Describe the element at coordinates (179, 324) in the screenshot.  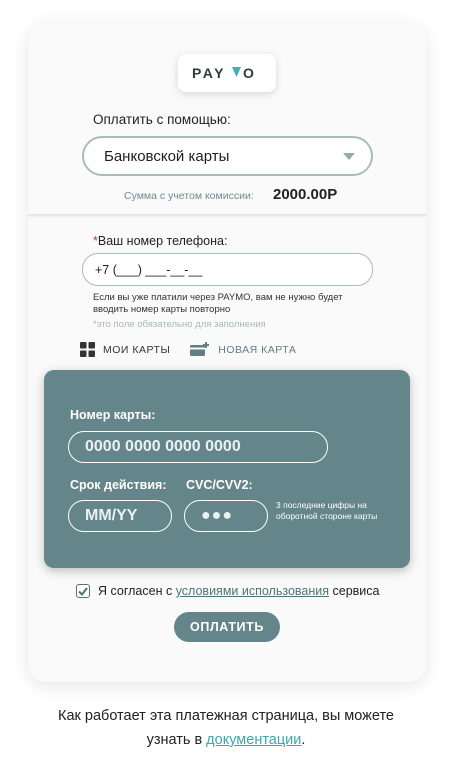
I see `required-note: *это поле обязательно для заполнения` at that location.